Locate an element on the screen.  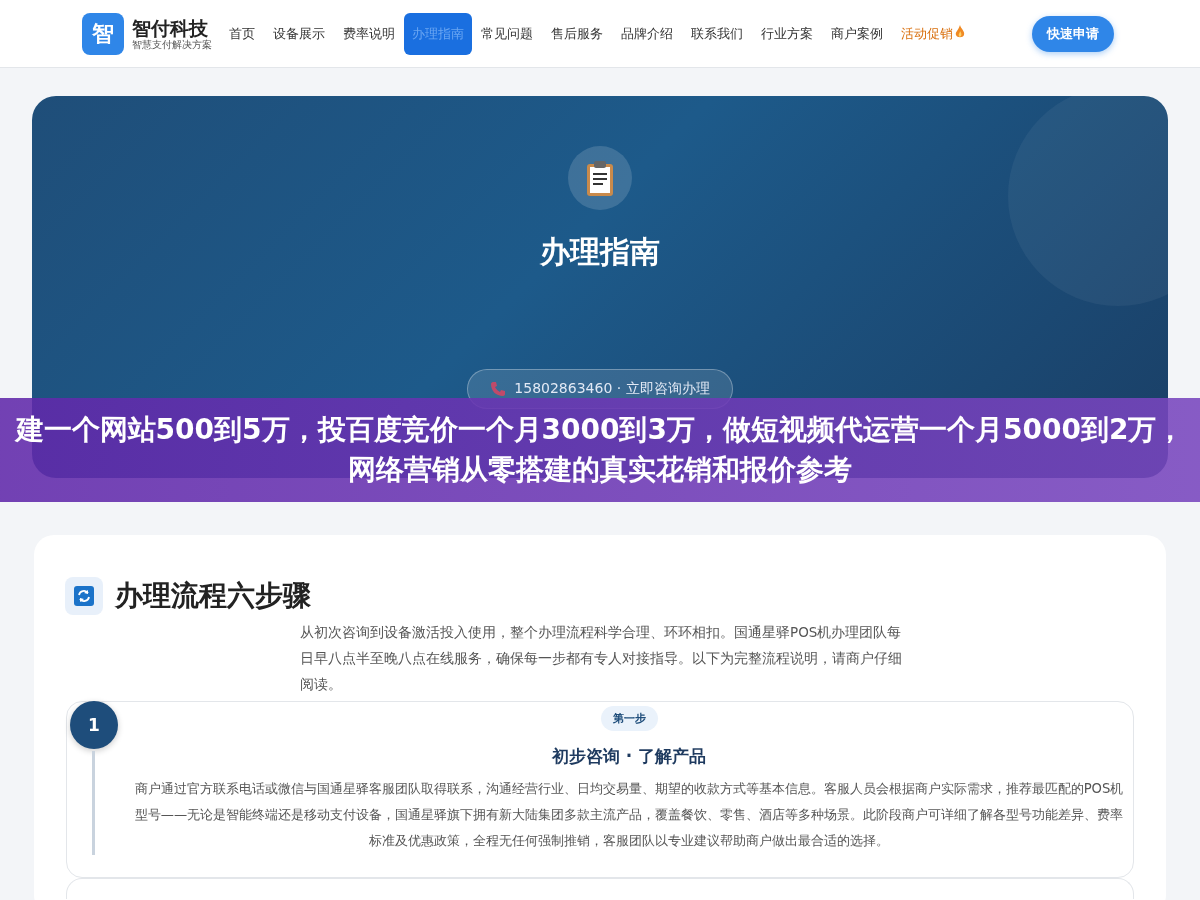
brand-name: 智付科技 is located at coordinates (170, 27).